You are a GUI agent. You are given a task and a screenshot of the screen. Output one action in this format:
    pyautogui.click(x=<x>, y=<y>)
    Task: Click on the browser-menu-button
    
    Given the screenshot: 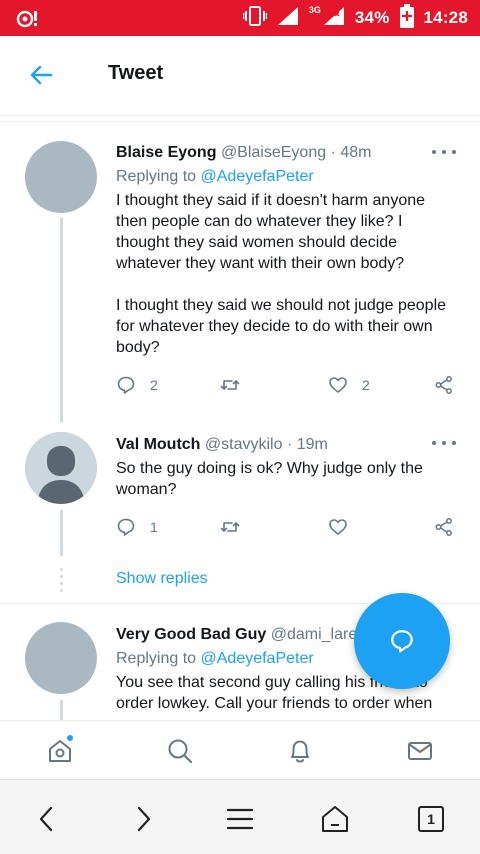 What is the action you would take?
    pyautogui.click(x=240, y=819)
    